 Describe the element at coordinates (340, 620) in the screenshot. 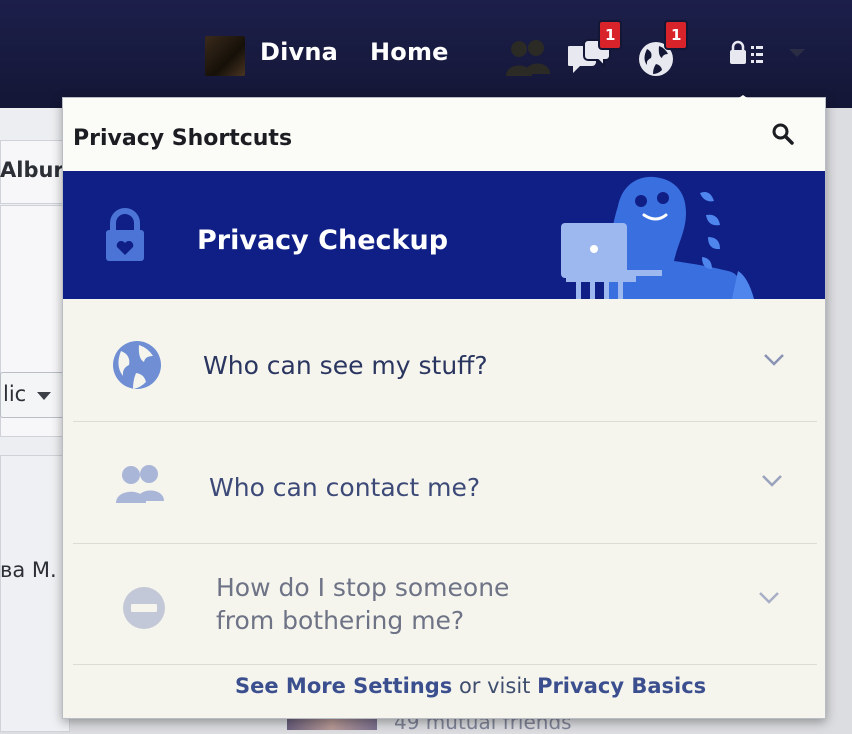

I see `privacy-item-label-line2: from bothering me?` at that location.